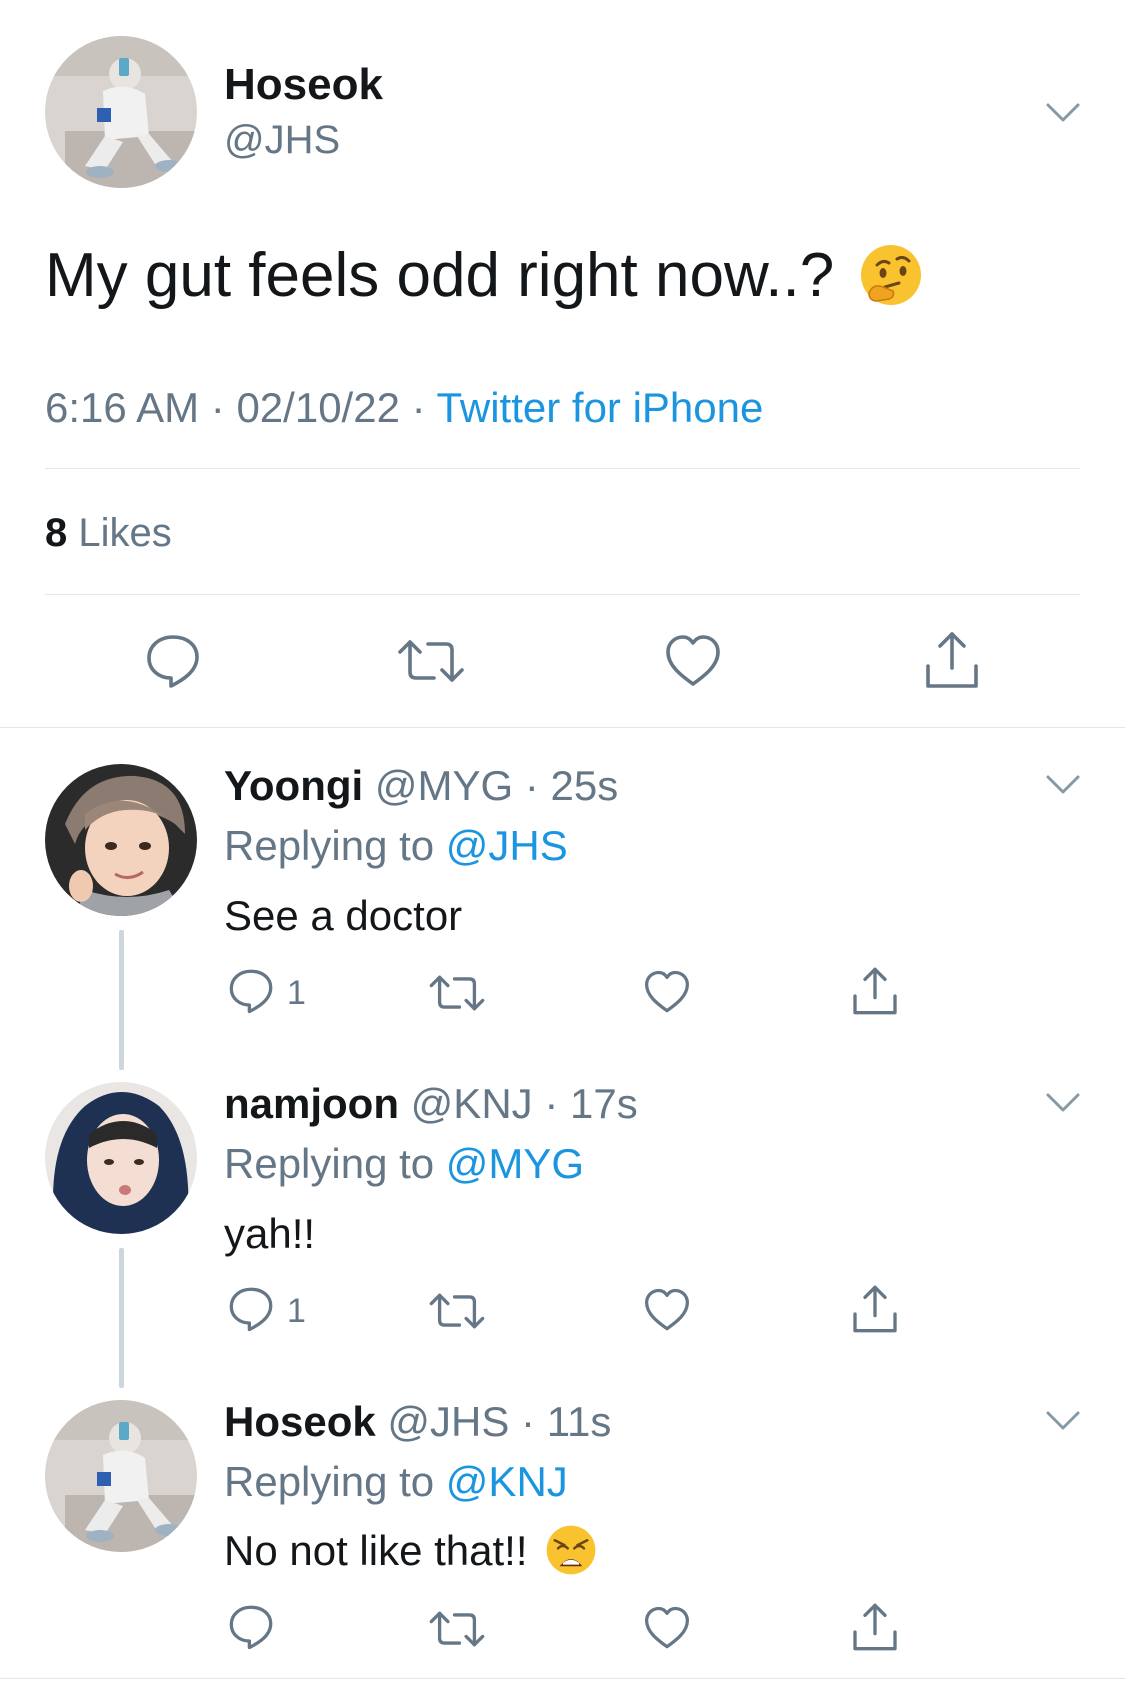 This screenshot has height=1681, width=1125. What do you see at coordinates (604, 1103) in the screenshot?
I see `reply-time: 17s` at bounding box center [604, 1103].